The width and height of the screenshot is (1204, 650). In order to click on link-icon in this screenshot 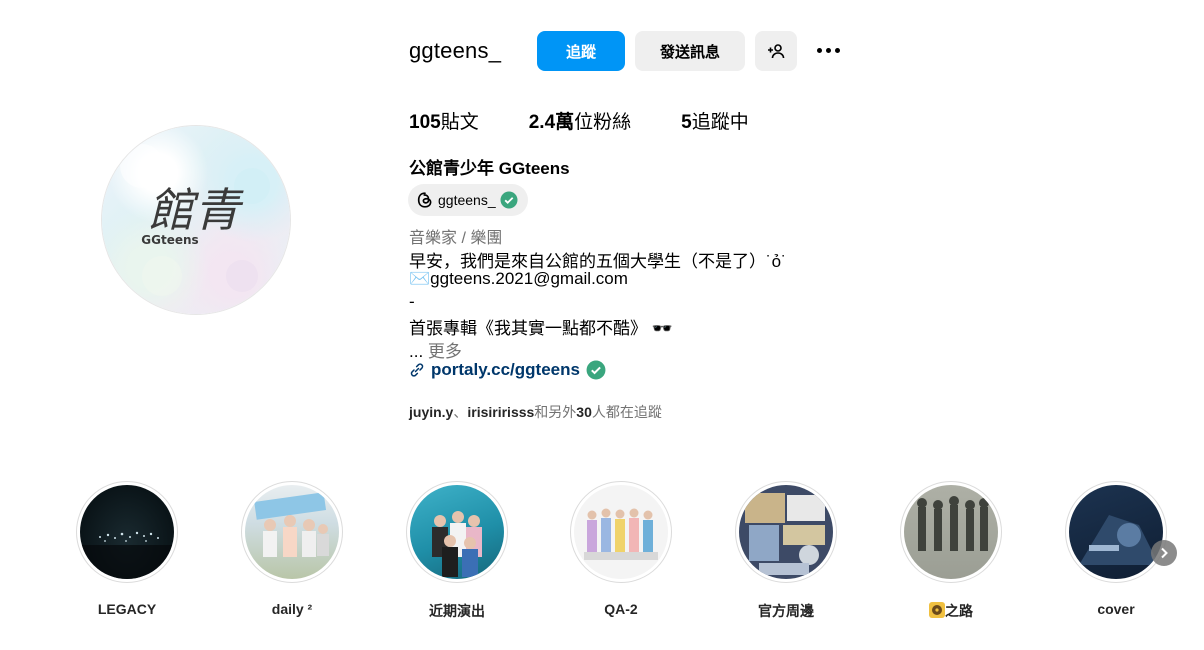, I will do `click(417, 370)`.